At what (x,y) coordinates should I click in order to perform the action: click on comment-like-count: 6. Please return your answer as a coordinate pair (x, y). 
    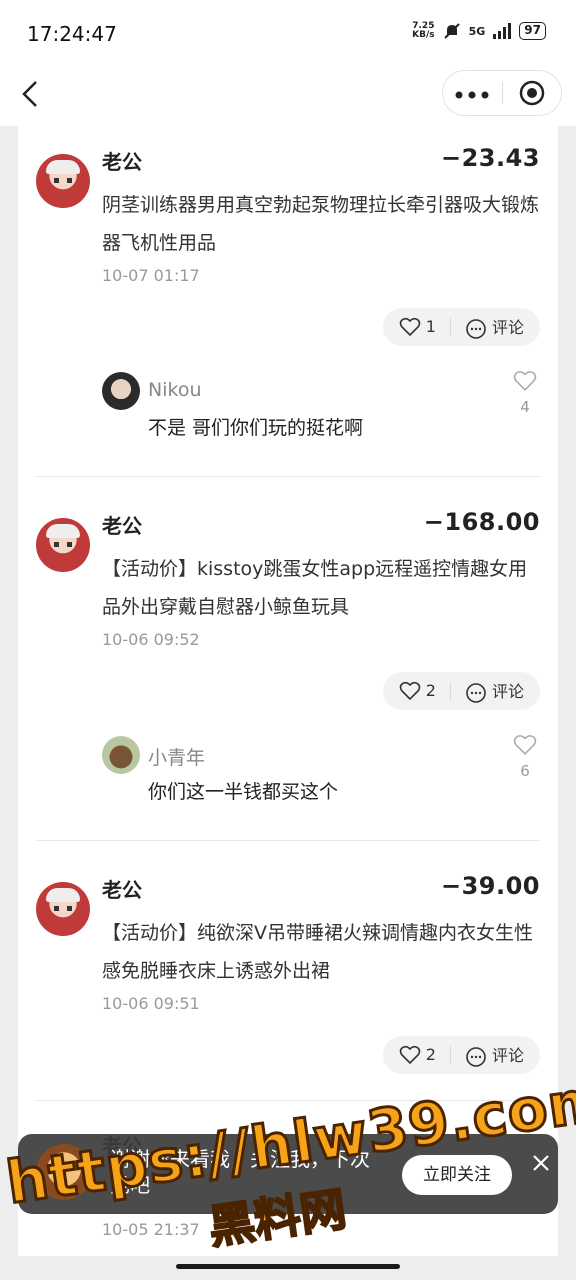
    Looking at the image, I should click on (525, 771).